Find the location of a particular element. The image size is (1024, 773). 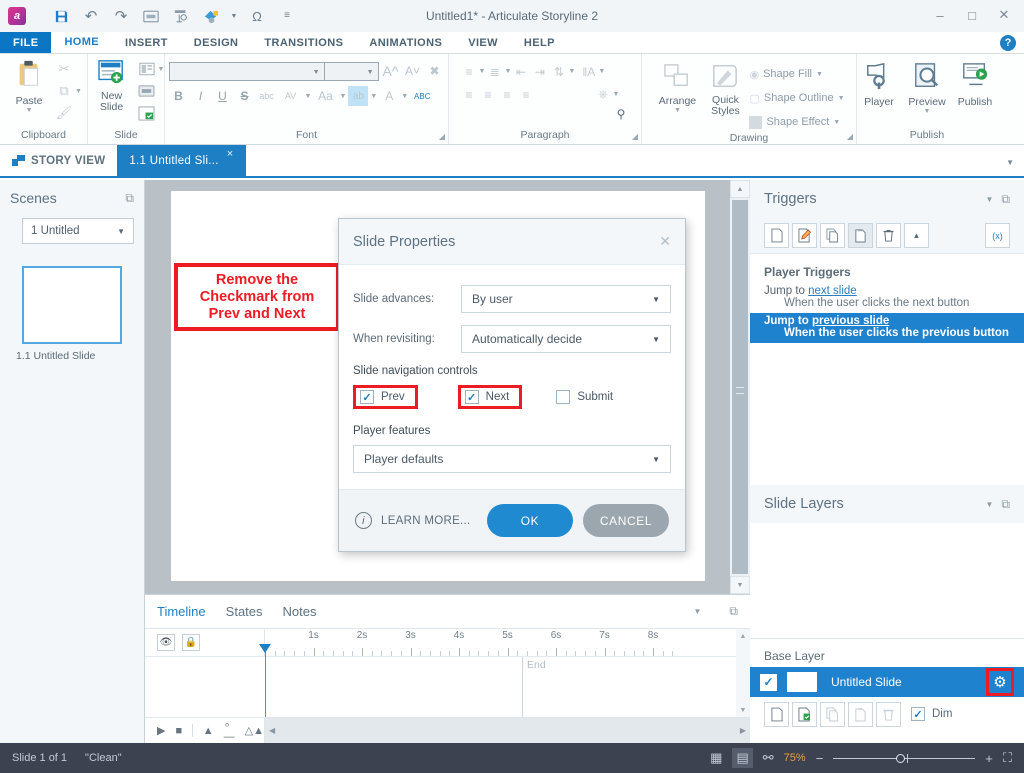

form-view-icon: ⚯ is located at coordinates (768, 758).